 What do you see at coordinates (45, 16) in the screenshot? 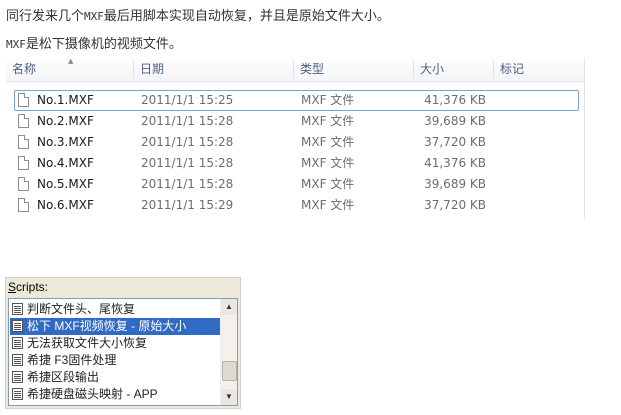
I see `intro-text: 同行发来几个` at bounding box center [45, 16].